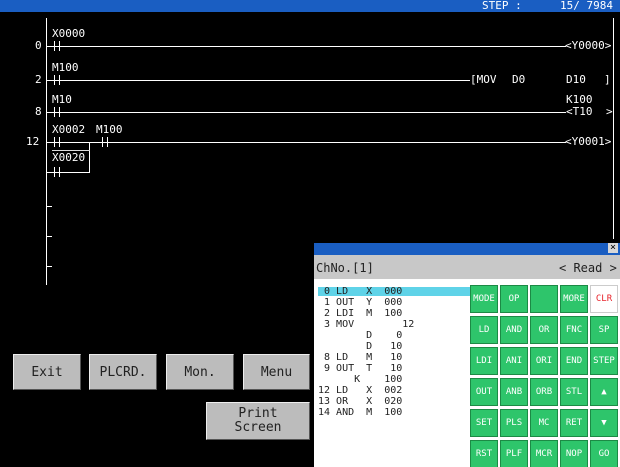  Describe the element at coordinates (394, 303) in the screenshot. I see `instruction-line: 1 OUT Y 000` at that location.